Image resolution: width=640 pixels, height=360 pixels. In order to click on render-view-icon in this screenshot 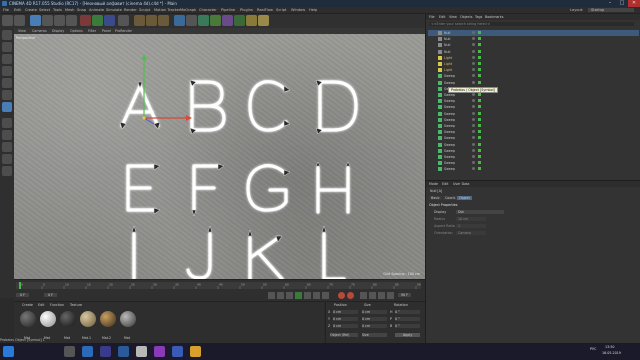, I will do `click(139, 20)`.